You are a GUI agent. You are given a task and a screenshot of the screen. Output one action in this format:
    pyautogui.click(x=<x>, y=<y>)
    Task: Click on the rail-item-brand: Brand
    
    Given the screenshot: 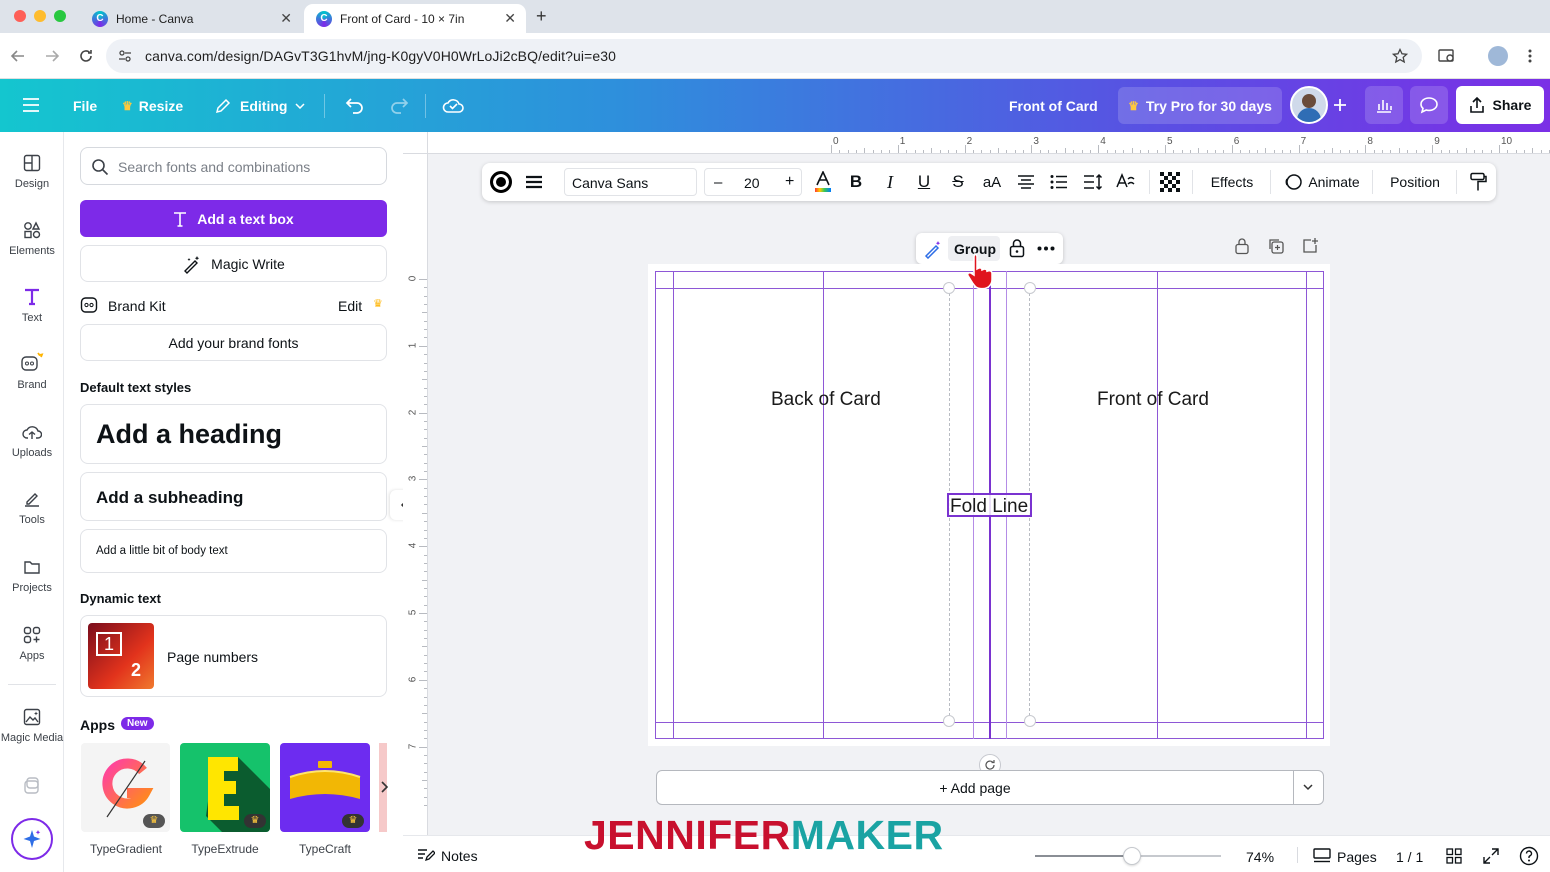 What is the action you would take?
    pyautogui.click(x=32, y=371)
    